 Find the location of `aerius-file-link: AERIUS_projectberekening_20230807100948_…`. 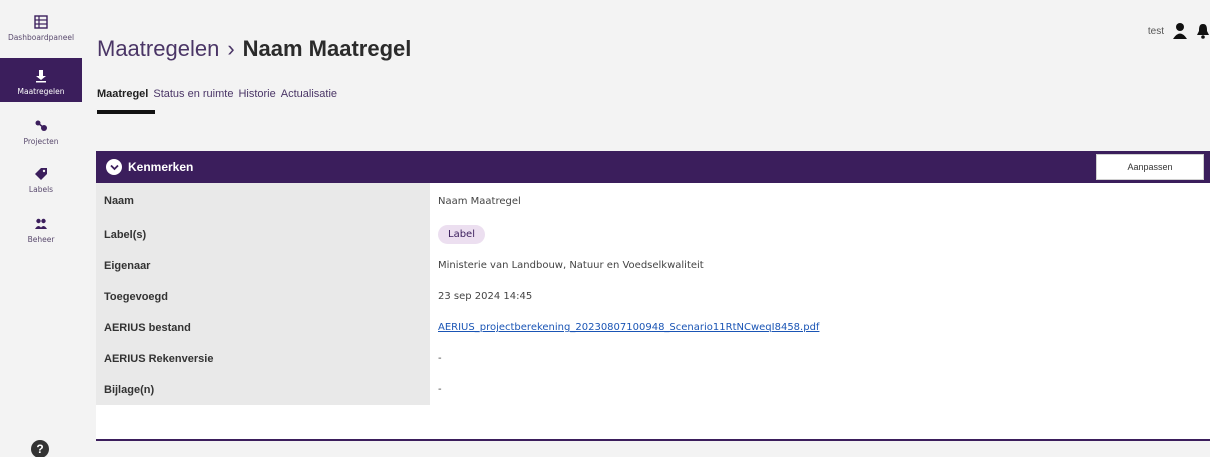

aerius-file-link: AERIUS_projectberekening_20230807100948_… is located at coordinates (628, 327).